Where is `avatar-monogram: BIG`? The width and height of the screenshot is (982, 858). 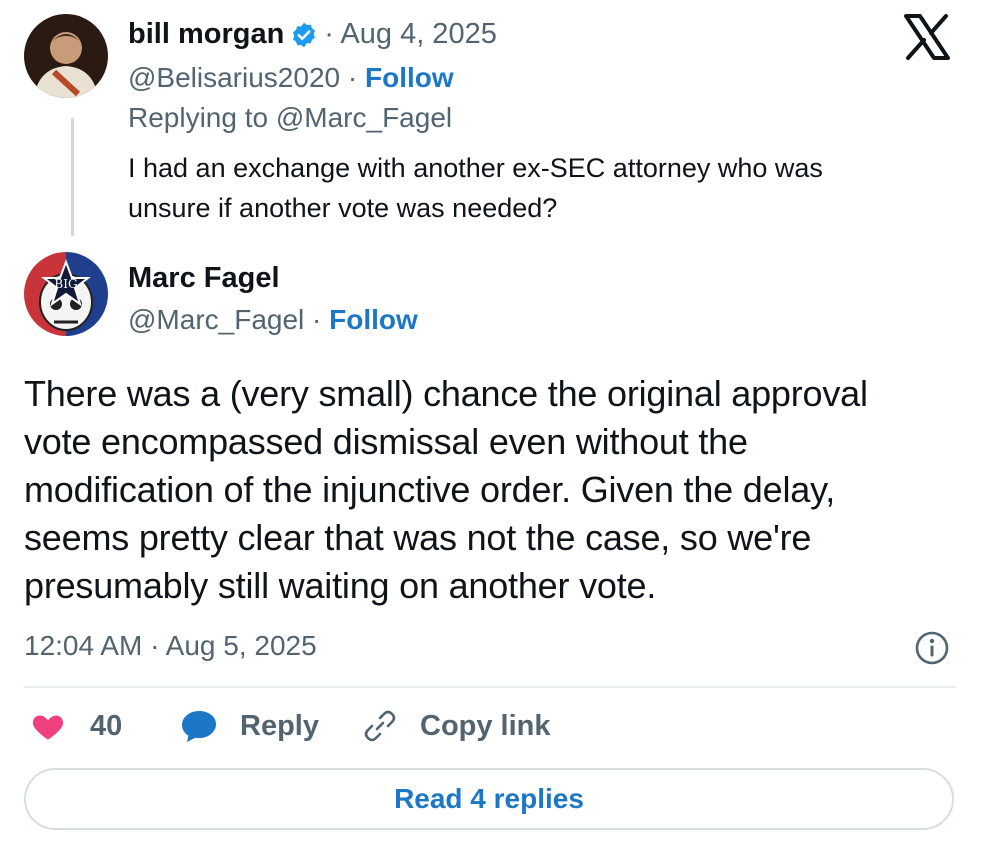 avatar-monogram: BIG is located at coordinates (65, 284).